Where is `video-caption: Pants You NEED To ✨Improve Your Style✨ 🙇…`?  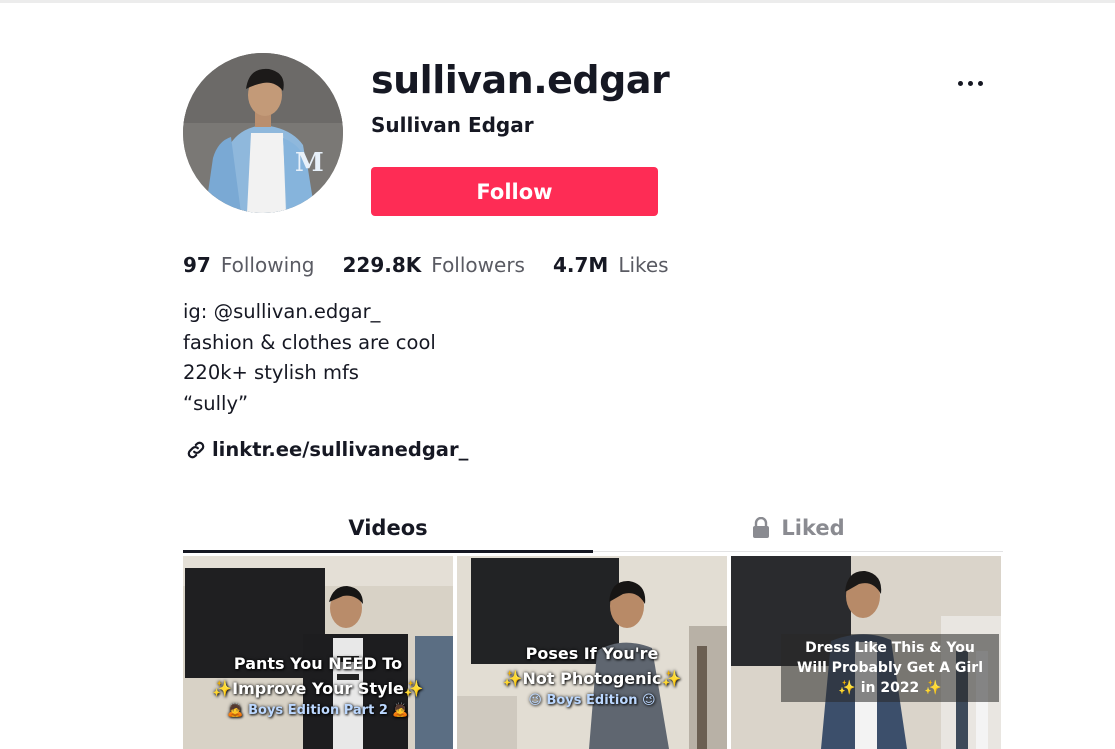
video-caption: Pants You NEED To ✨Improve Your Style✨ 🙇… is located at coordinates (318, 686).